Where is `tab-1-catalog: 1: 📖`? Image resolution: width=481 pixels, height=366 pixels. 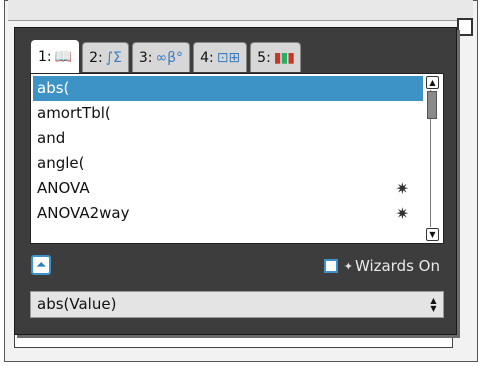 tab-1-catalog: 1: 📖 is located at coordinates (55, 56).